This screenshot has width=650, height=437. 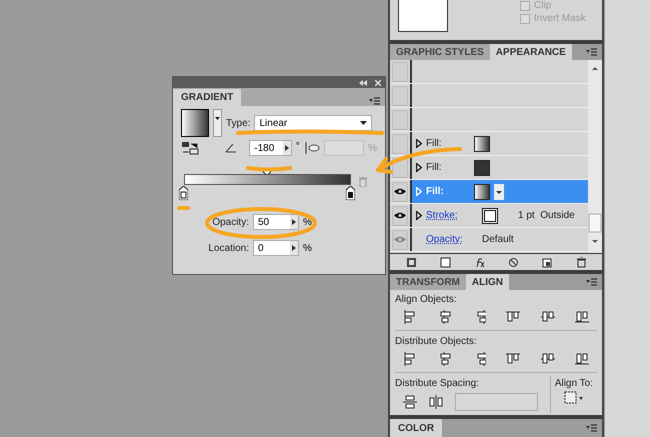 I want to click on align-middle-icon, so click(x=547, y=317).